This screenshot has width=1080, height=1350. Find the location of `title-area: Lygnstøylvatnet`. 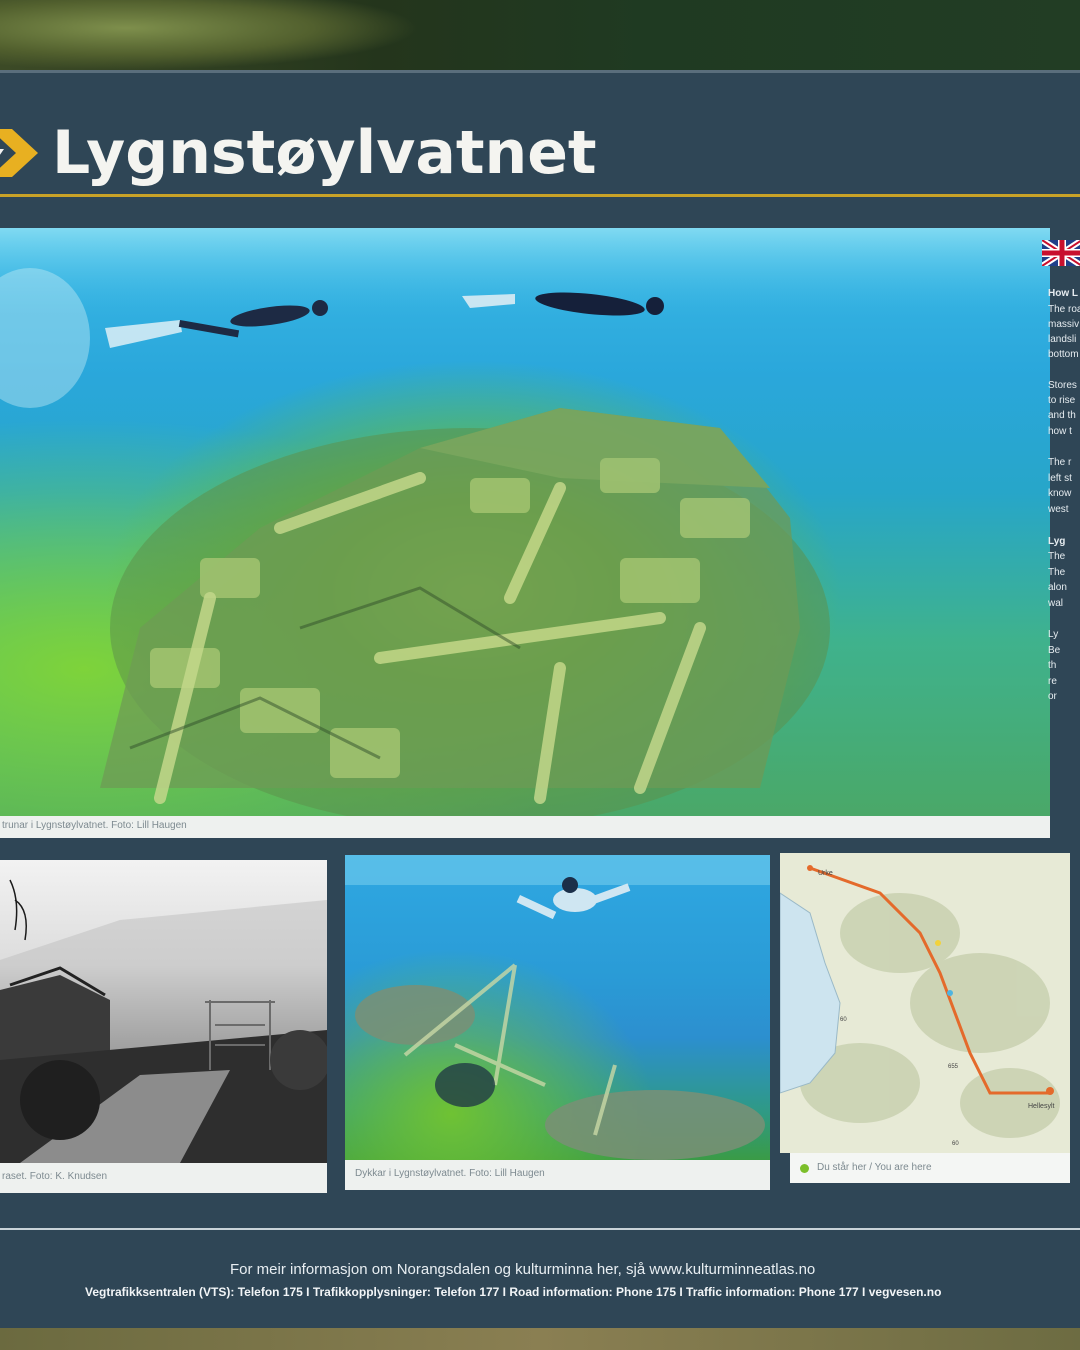

title-area: Lygnstøylvatnet is located at coordinates (350, 153).